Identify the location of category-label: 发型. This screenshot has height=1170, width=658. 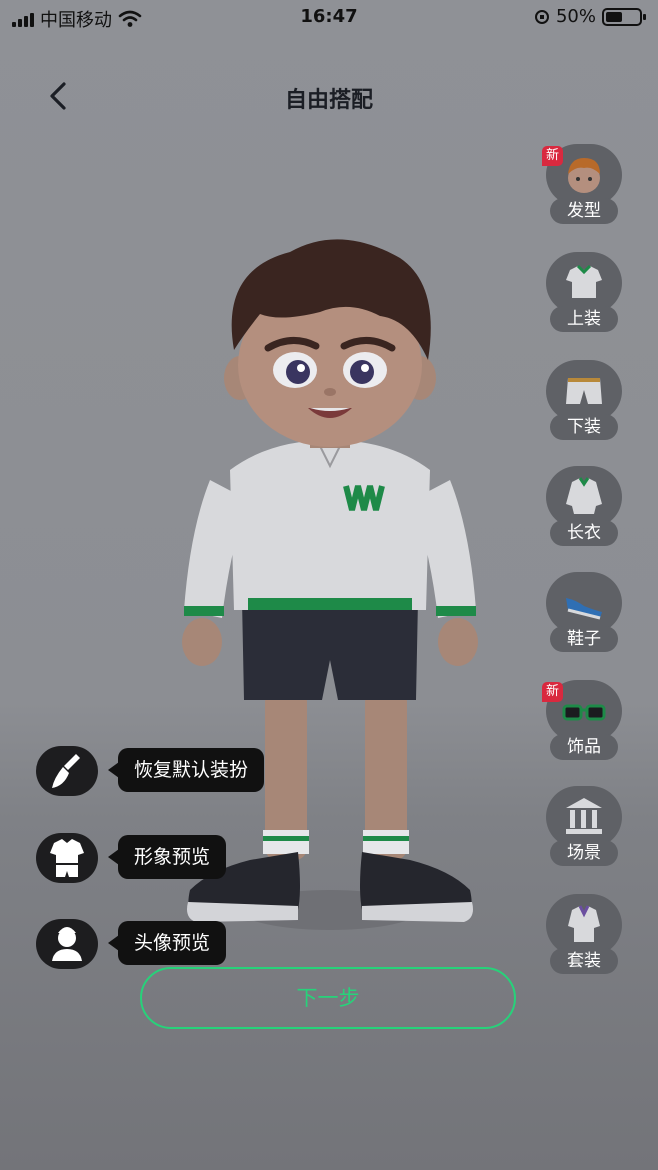
(584, 211).